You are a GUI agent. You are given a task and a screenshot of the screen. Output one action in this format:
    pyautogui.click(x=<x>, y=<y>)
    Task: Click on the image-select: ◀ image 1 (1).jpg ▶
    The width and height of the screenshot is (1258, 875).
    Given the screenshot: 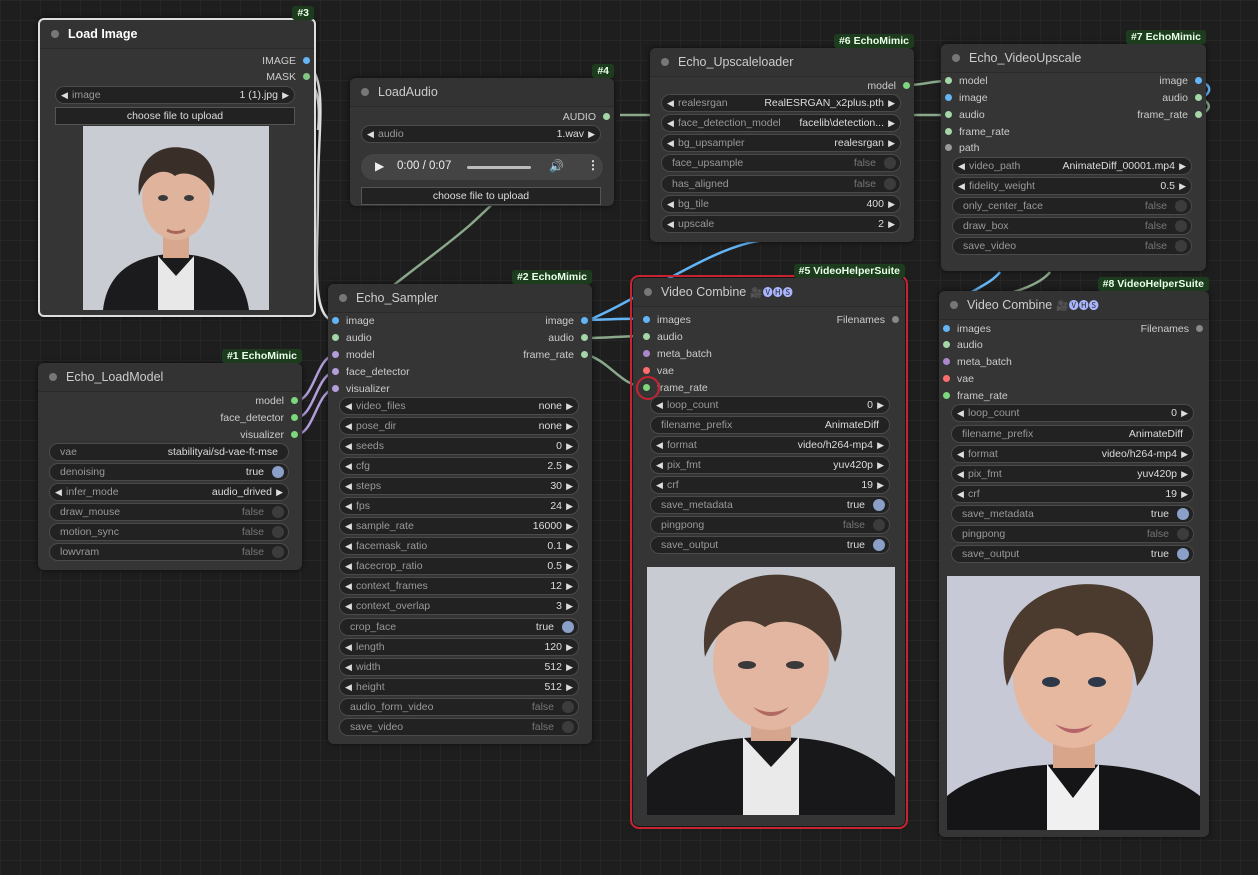 What is the action you would take?
    pyautogui.click(x=175, y=95)
    